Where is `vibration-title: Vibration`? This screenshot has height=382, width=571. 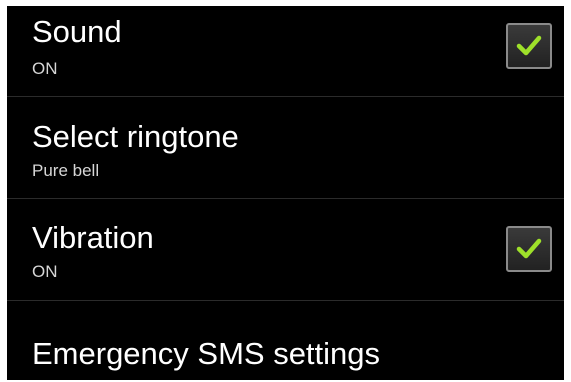 vibration-title: Vibration is located at coordinates (93, 237).